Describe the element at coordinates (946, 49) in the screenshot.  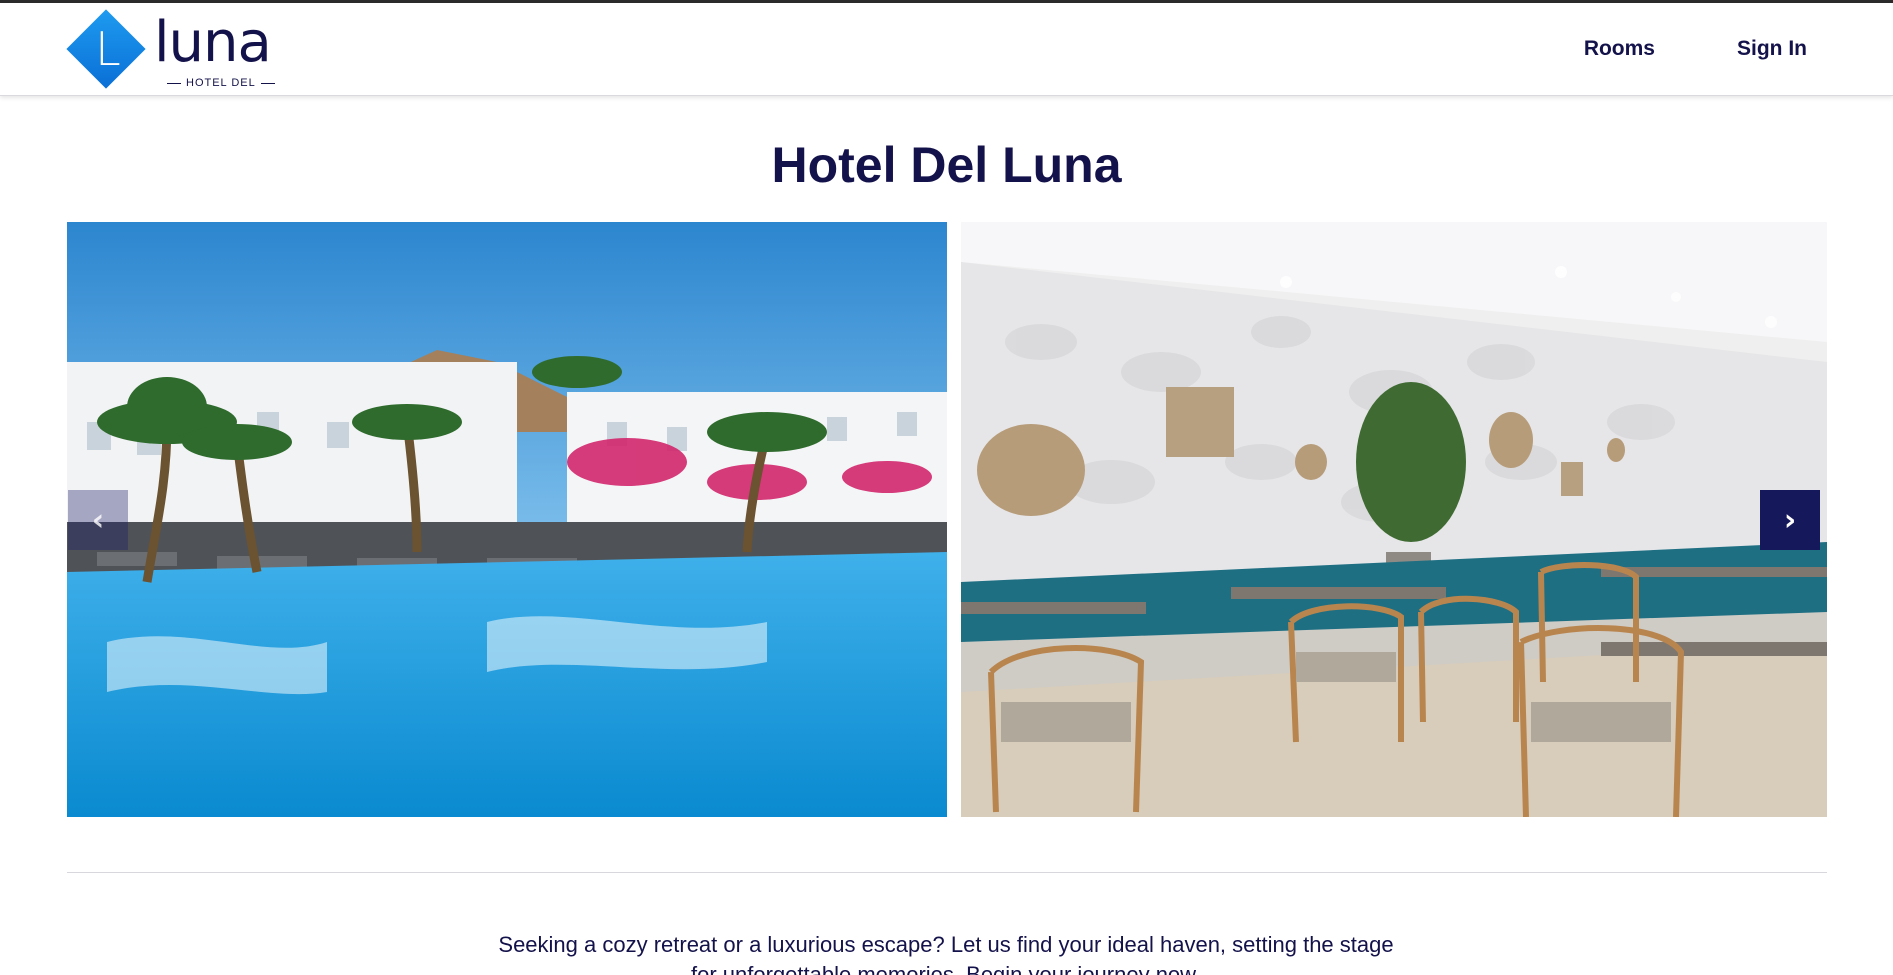
I see `site-header: L luna HOTEL DEL Rooms Sign In` at that location.